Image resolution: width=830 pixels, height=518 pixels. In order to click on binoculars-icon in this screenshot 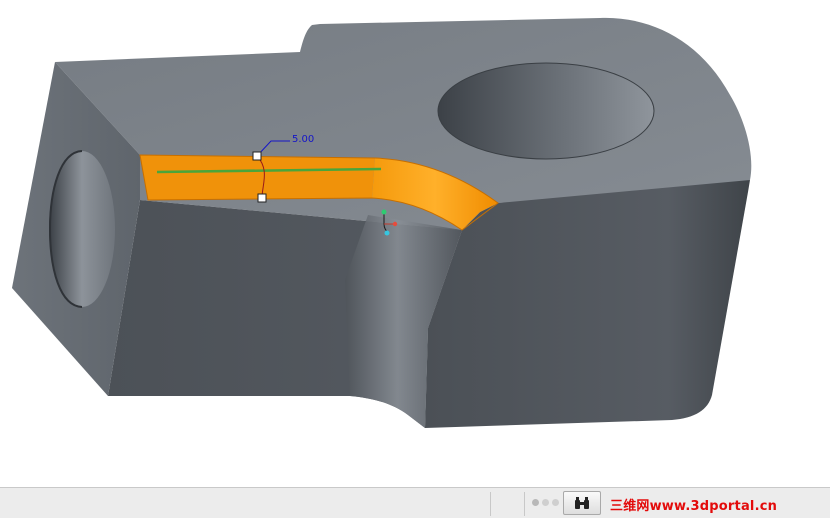, I will do `click(582, 503)`.